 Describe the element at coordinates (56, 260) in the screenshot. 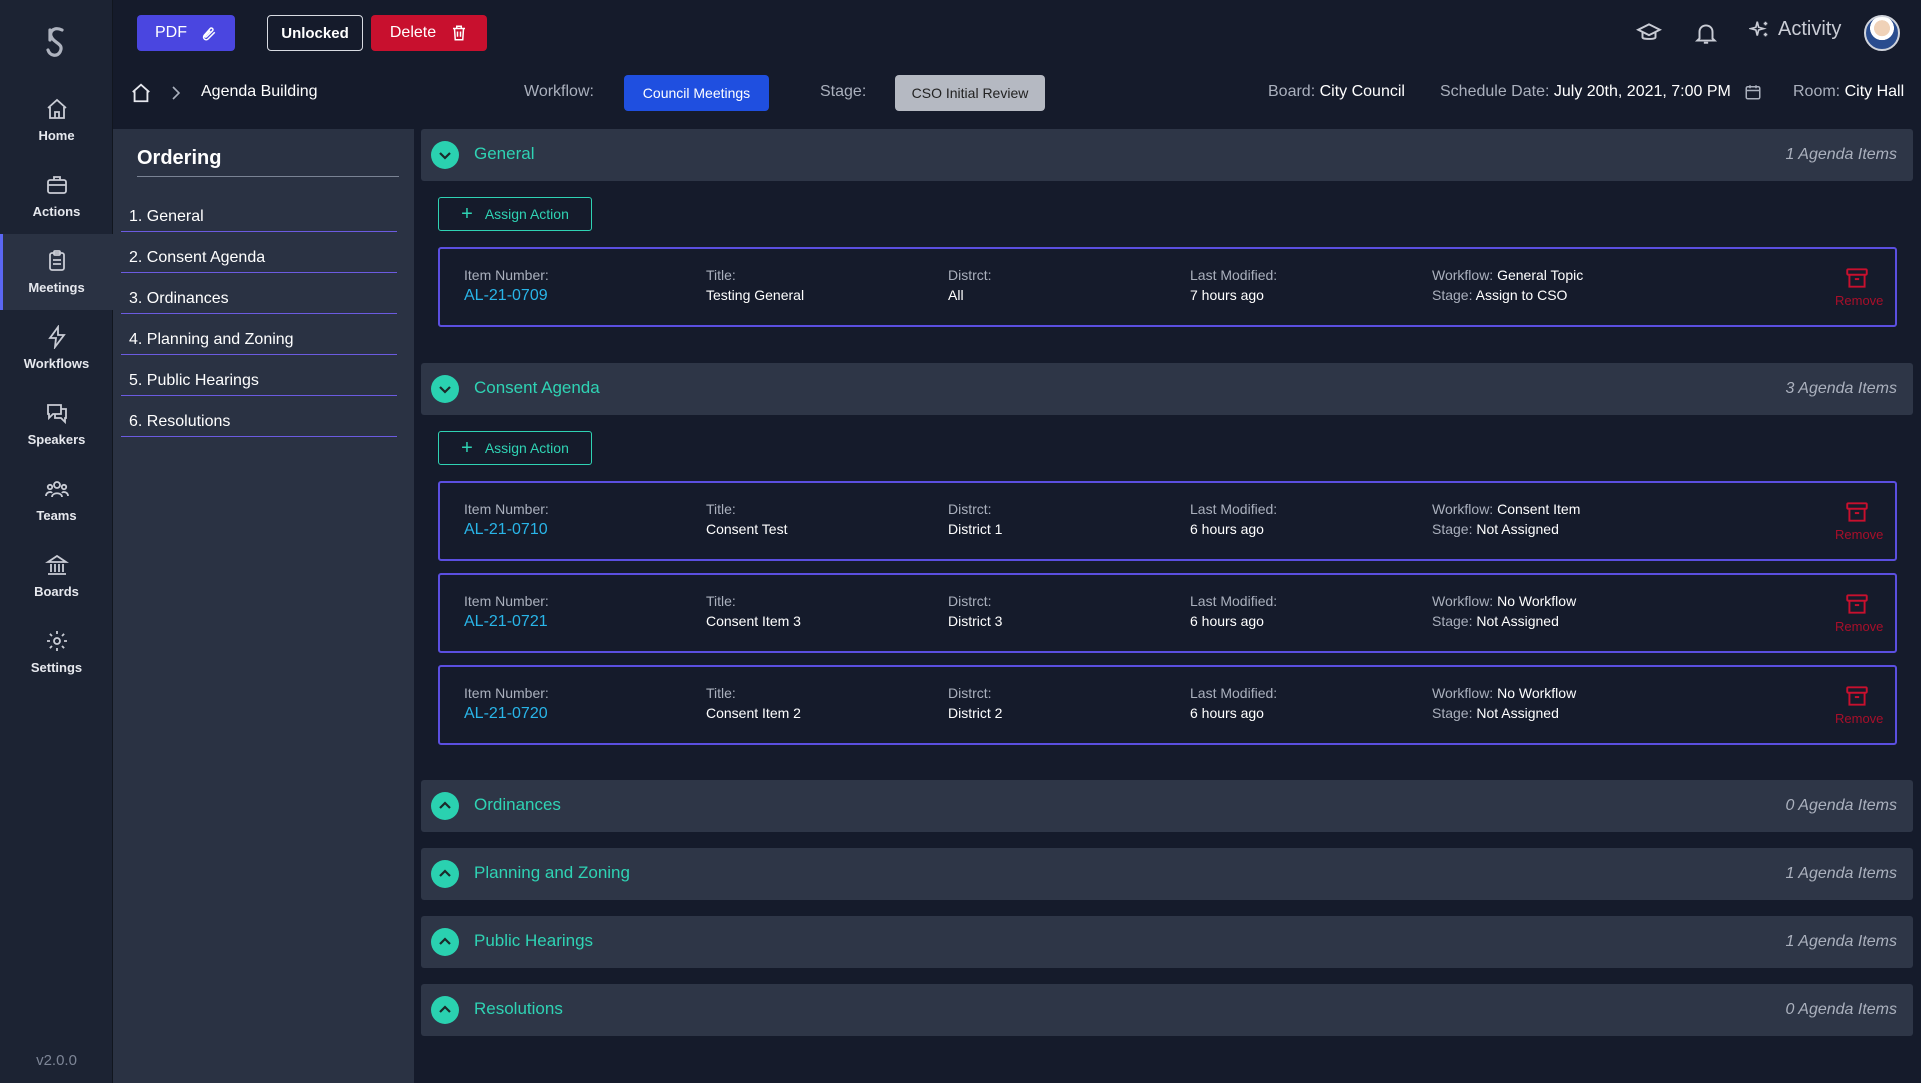

I see `clipboard-icon` at that location.